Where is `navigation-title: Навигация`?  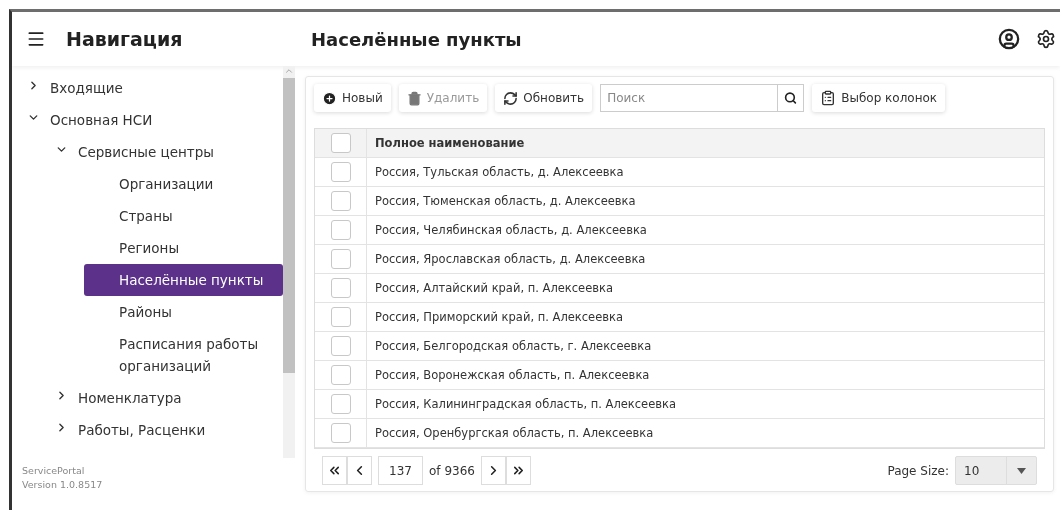
navigation-title: Навигация is located at coordinates (124, 39).